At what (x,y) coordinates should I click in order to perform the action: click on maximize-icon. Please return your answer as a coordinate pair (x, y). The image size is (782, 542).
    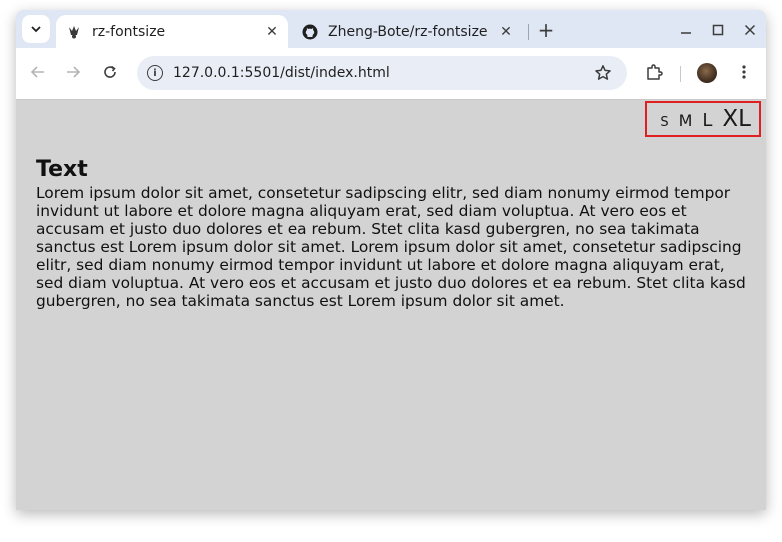
    Looking at the image, I should click on (718, 30).